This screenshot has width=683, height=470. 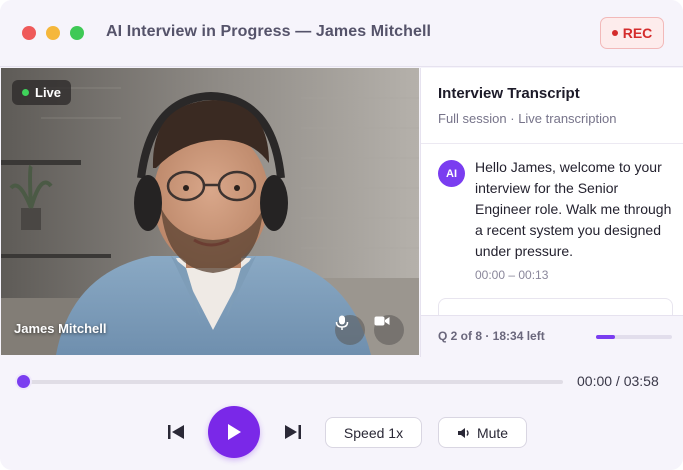 I want to click on play-button, so click(x=234, y=432).